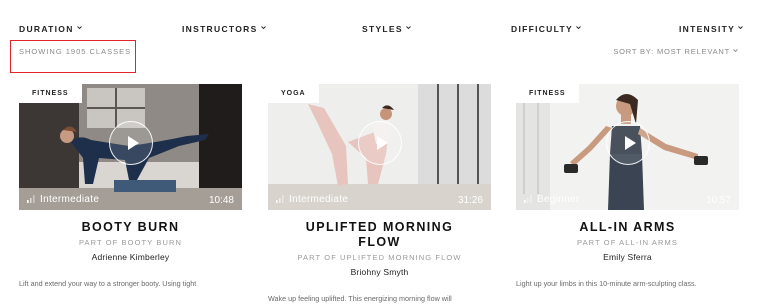 This screenshot has height=307, width=768. I want to click on filter-instructors-label: INSTRUCTORS, so click(220, 29).